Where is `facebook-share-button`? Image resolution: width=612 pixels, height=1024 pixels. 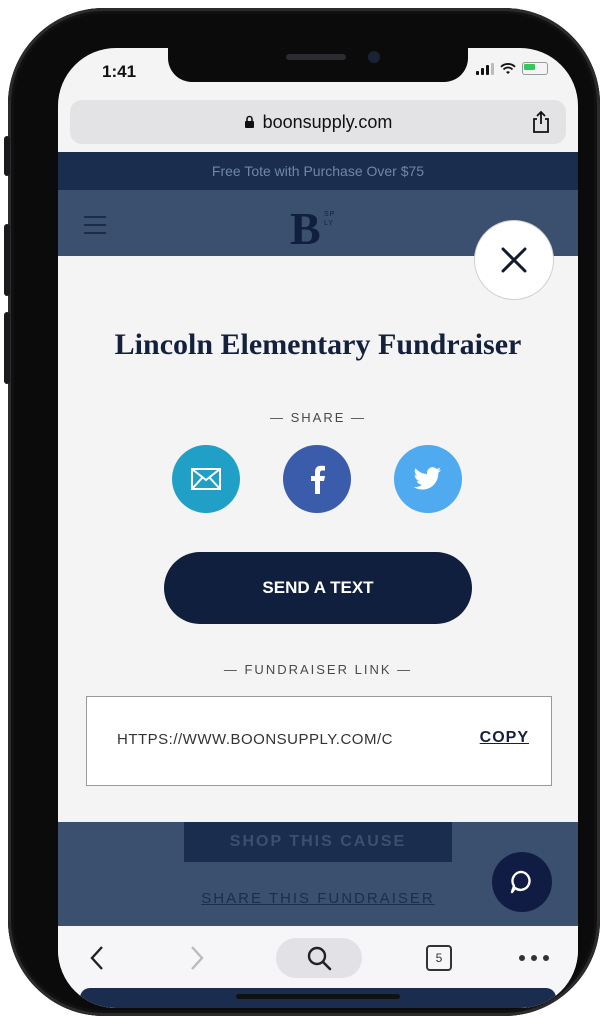 facebook-share-button is located at coordinates (317, 479).